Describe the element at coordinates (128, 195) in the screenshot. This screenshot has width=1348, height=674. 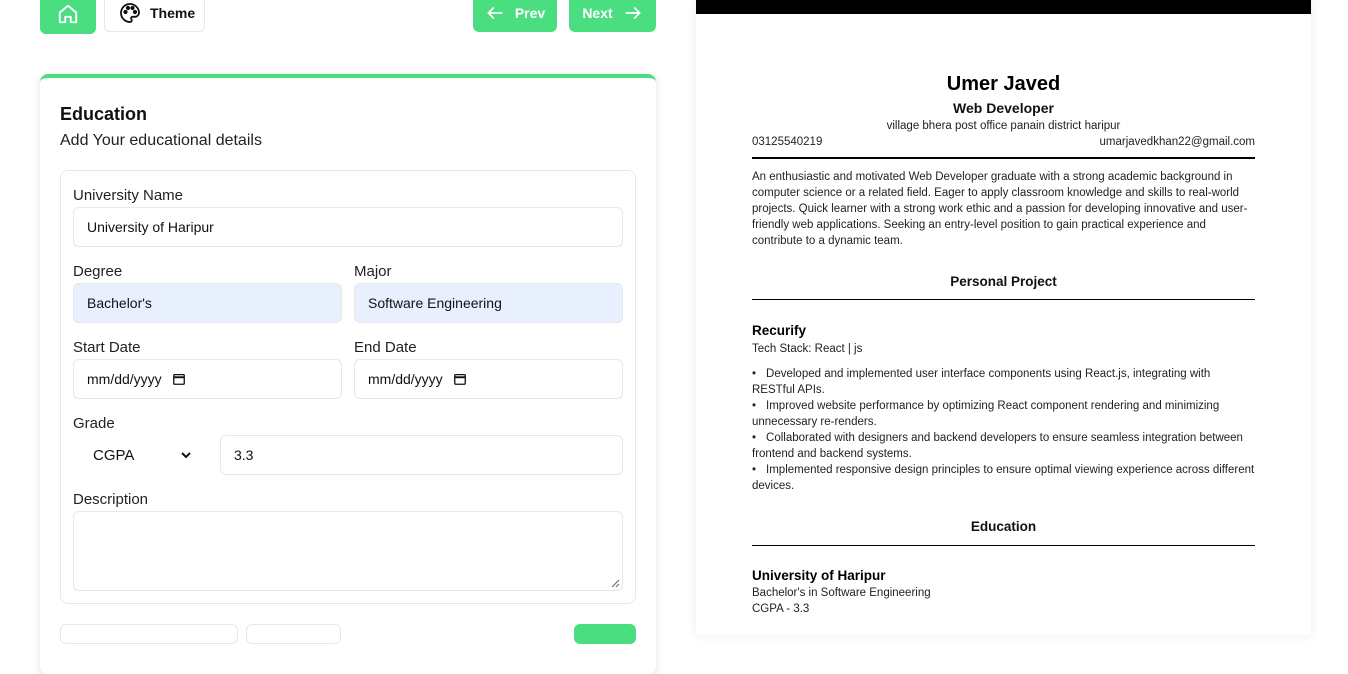
I see `university-label: University Name` at that location.